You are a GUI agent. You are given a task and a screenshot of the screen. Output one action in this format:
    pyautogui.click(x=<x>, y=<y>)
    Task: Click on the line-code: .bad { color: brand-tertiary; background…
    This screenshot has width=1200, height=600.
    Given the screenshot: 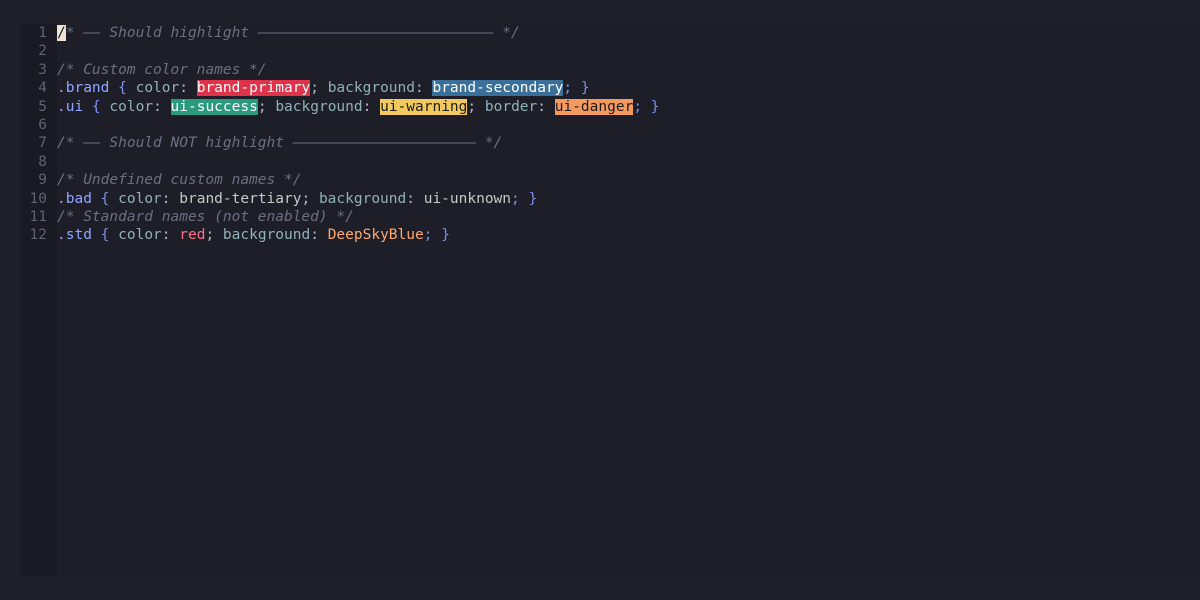 What is the action you would take?
    pyautogui.click(x=297, y=199)
    